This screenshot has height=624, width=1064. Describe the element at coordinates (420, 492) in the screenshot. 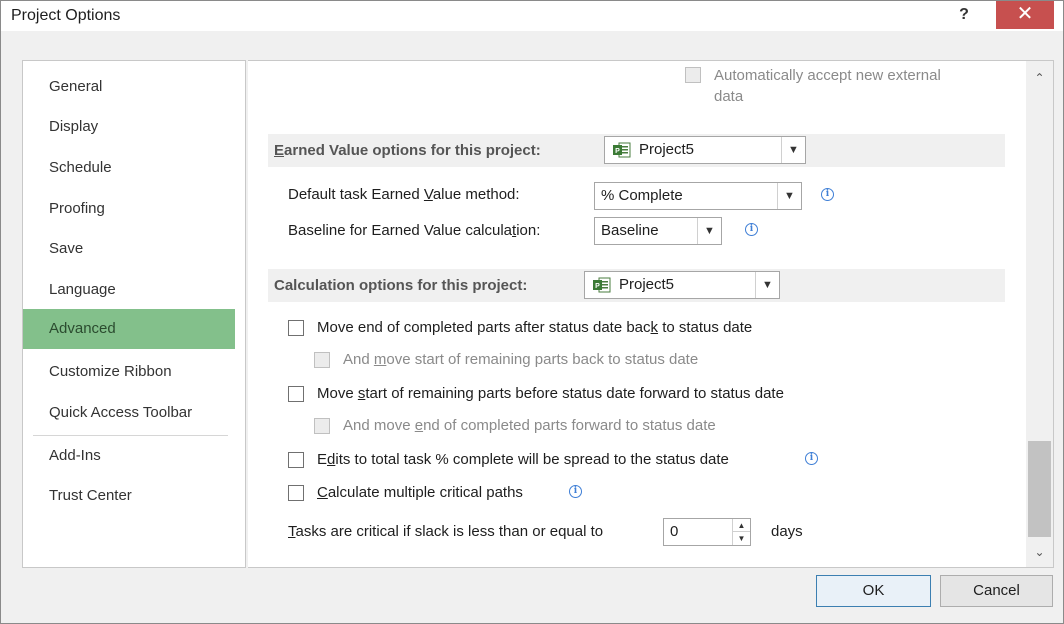

I see `multiple-critical-paths-label: Calculate multiple critical paths` at that location.